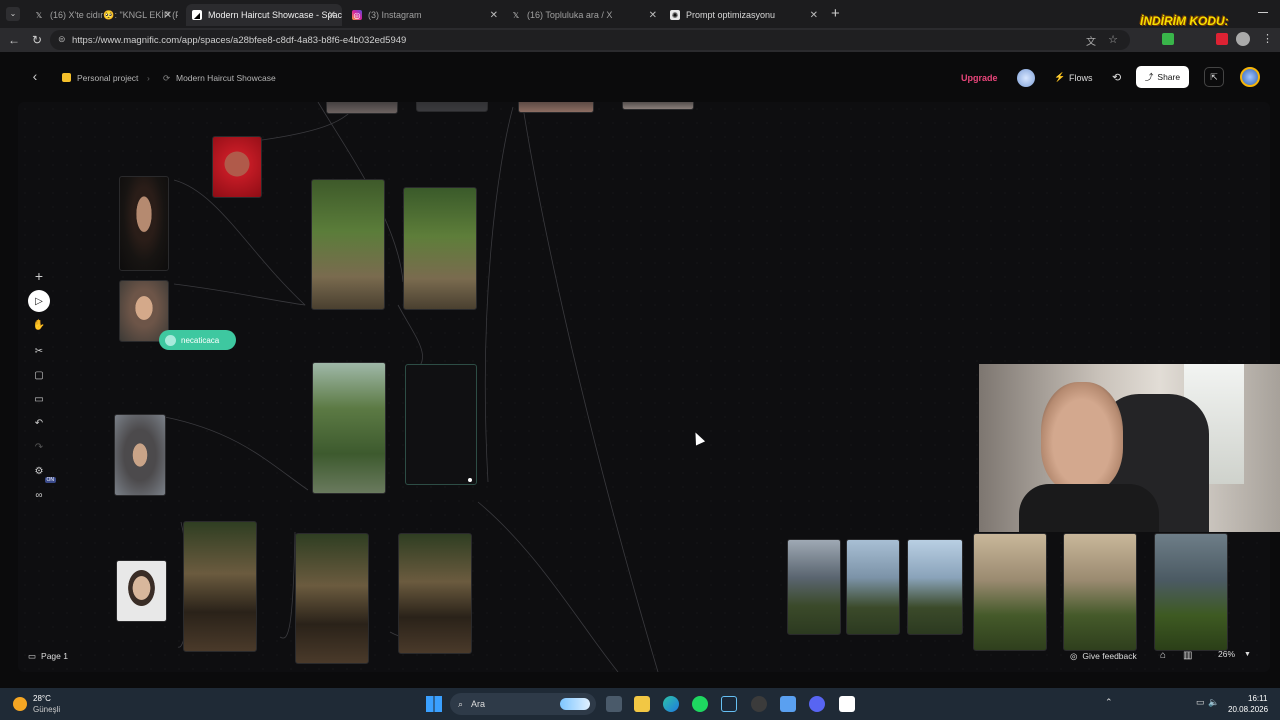  Describe the element at coordinates (46, 709) in the screenshot. I see `weather-status: Güneşli` at that location.